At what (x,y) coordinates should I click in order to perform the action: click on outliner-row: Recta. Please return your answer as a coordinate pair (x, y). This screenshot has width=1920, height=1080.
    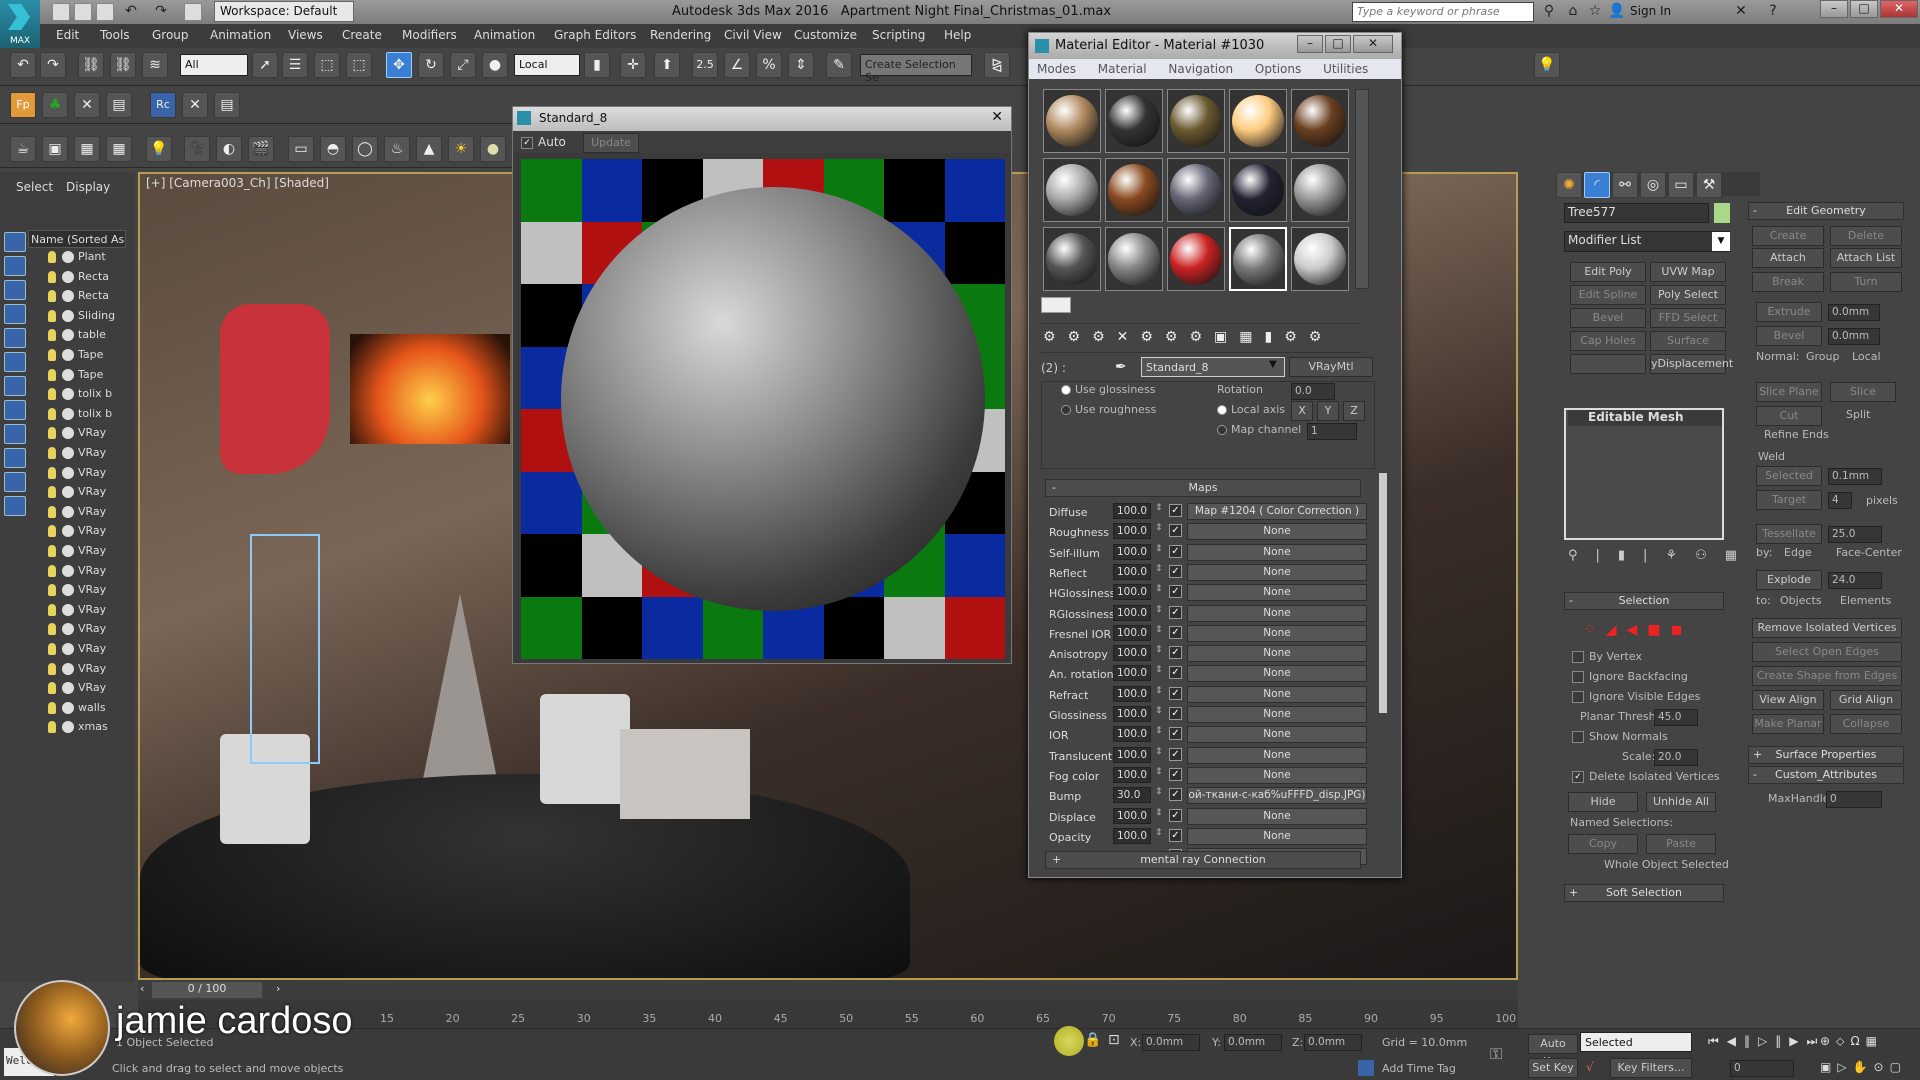
    Looking at the image, I should click on (77, 279).